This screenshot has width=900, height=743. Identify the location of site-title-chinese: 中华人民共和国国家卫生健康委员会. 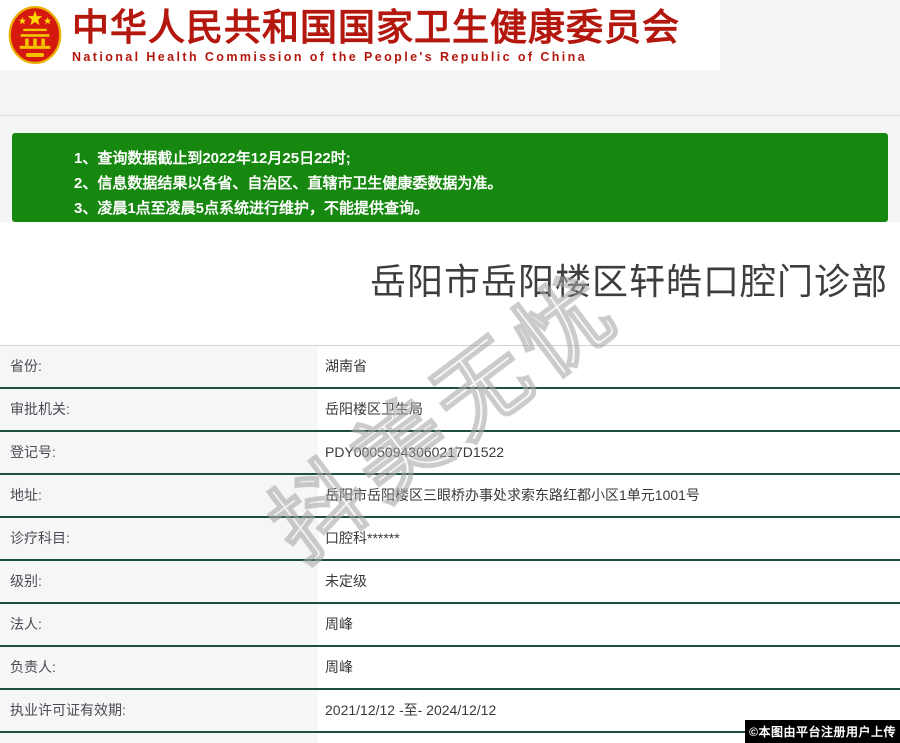
(376, 27).